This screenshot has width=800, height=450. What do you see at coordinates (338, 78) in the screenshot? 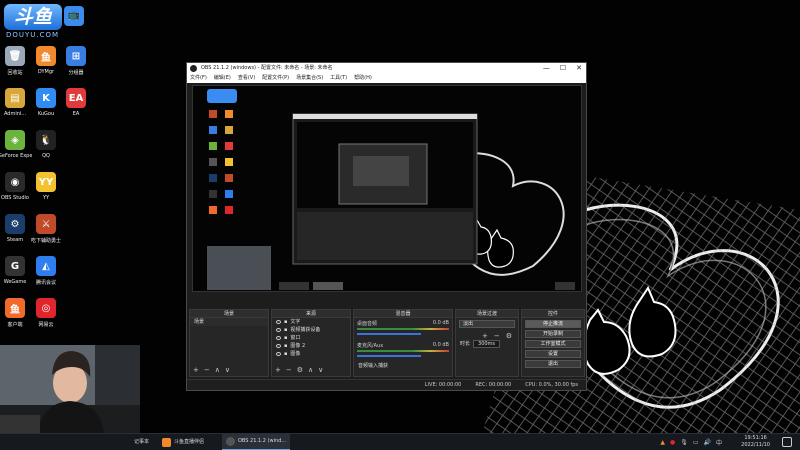
I see `menu-tools: 工具(T)` at bounding box center [338, 78].